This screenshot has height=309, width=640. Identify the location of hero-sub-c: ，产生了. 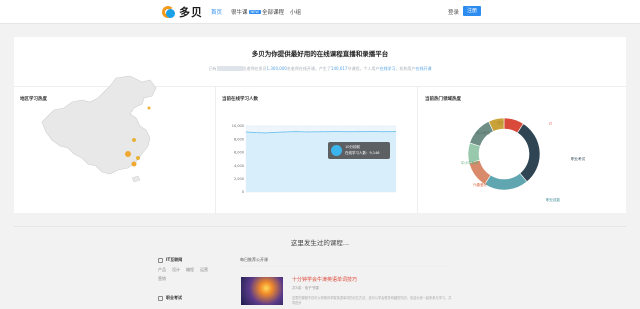
(322, 68).